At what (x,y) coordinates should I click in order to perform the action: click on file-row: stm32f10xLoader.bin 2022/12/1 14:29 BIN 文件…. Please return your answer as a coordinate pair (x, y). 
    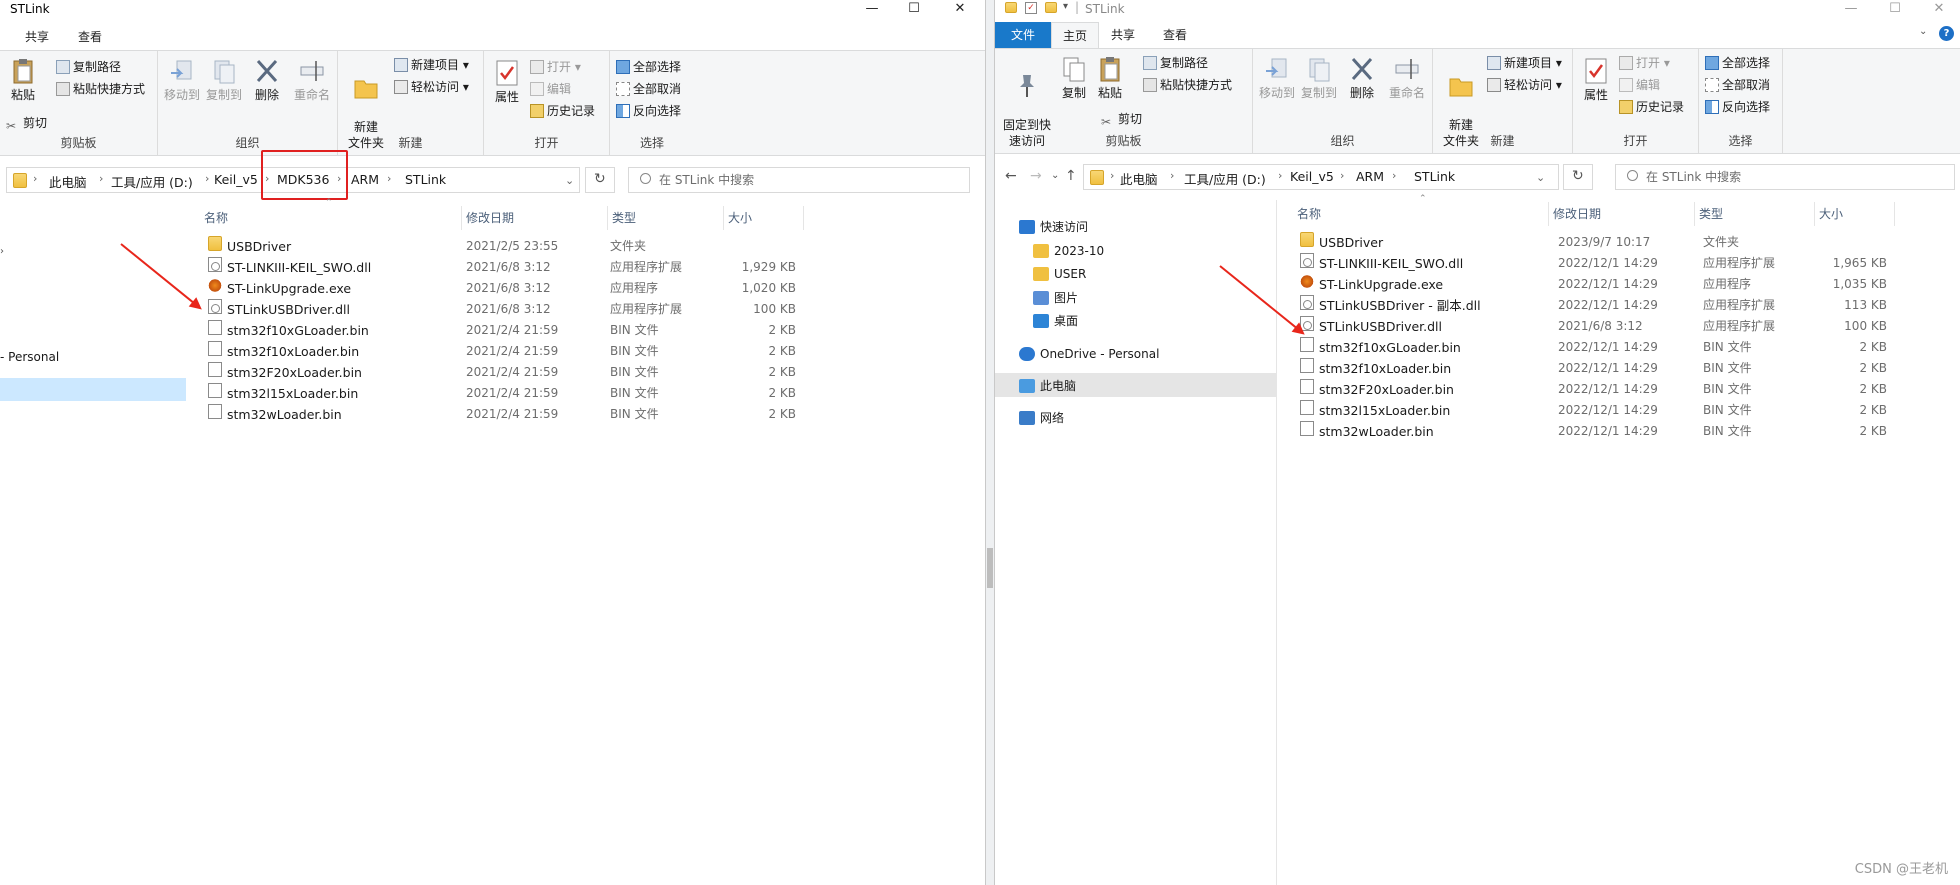
    Looking at the image, I should click on (1477, 368).